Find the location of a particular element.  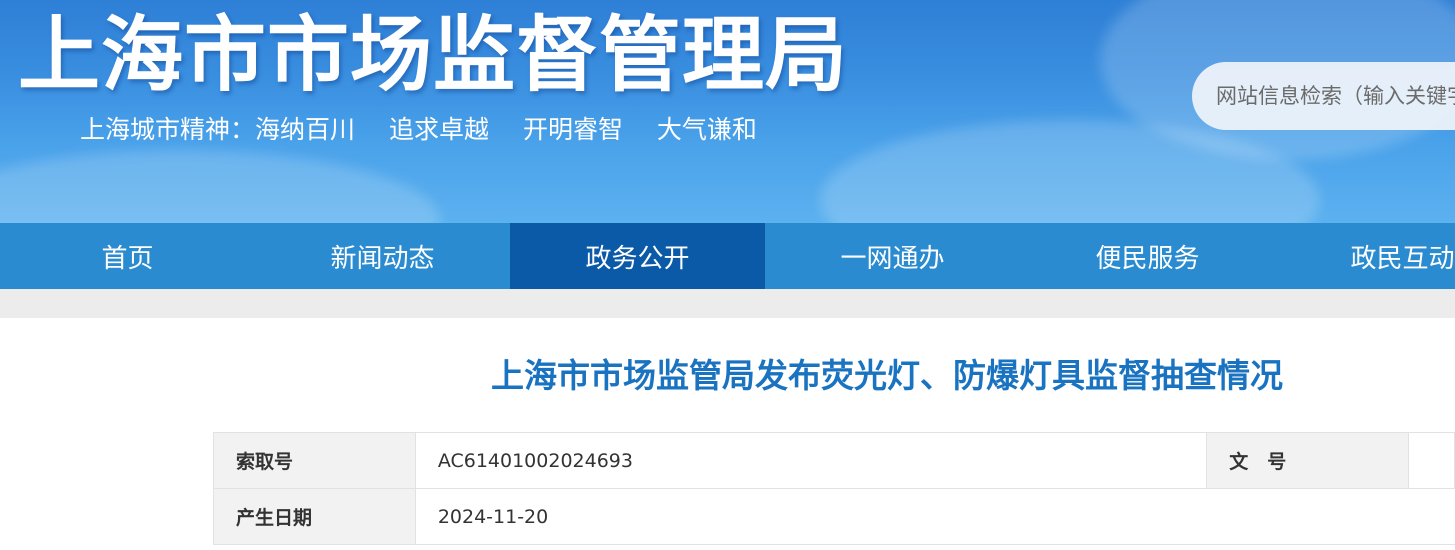

site-search-input is located at coordinates (1323, 96).